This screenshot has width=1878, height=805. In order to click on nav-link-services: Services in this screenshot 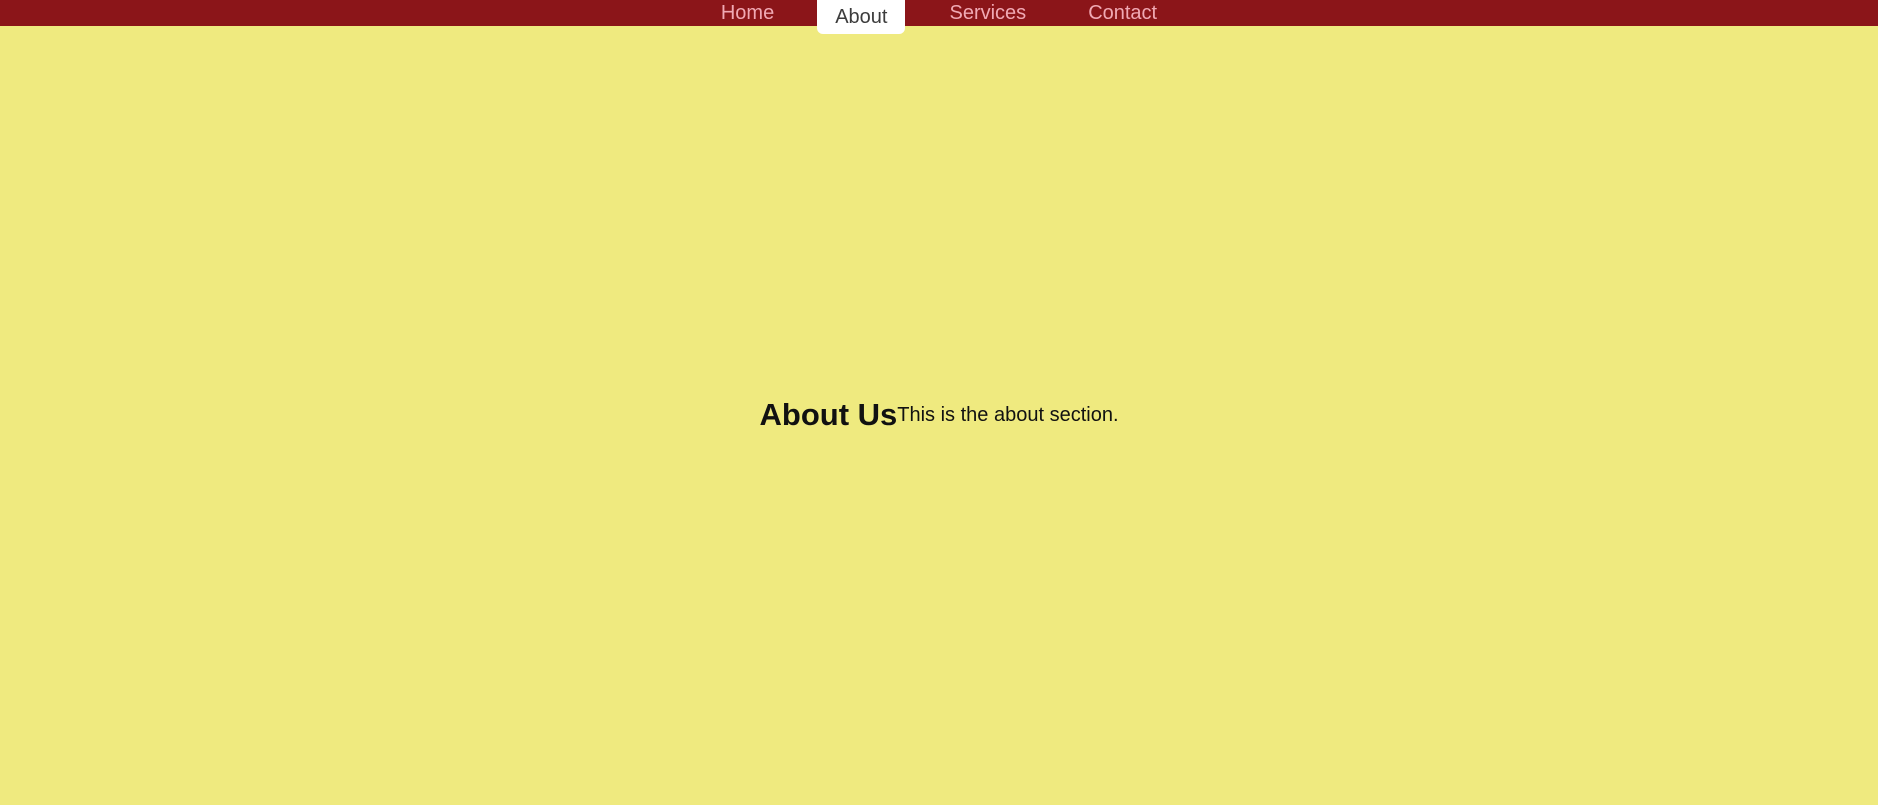, I will do `click(991, 13)`.